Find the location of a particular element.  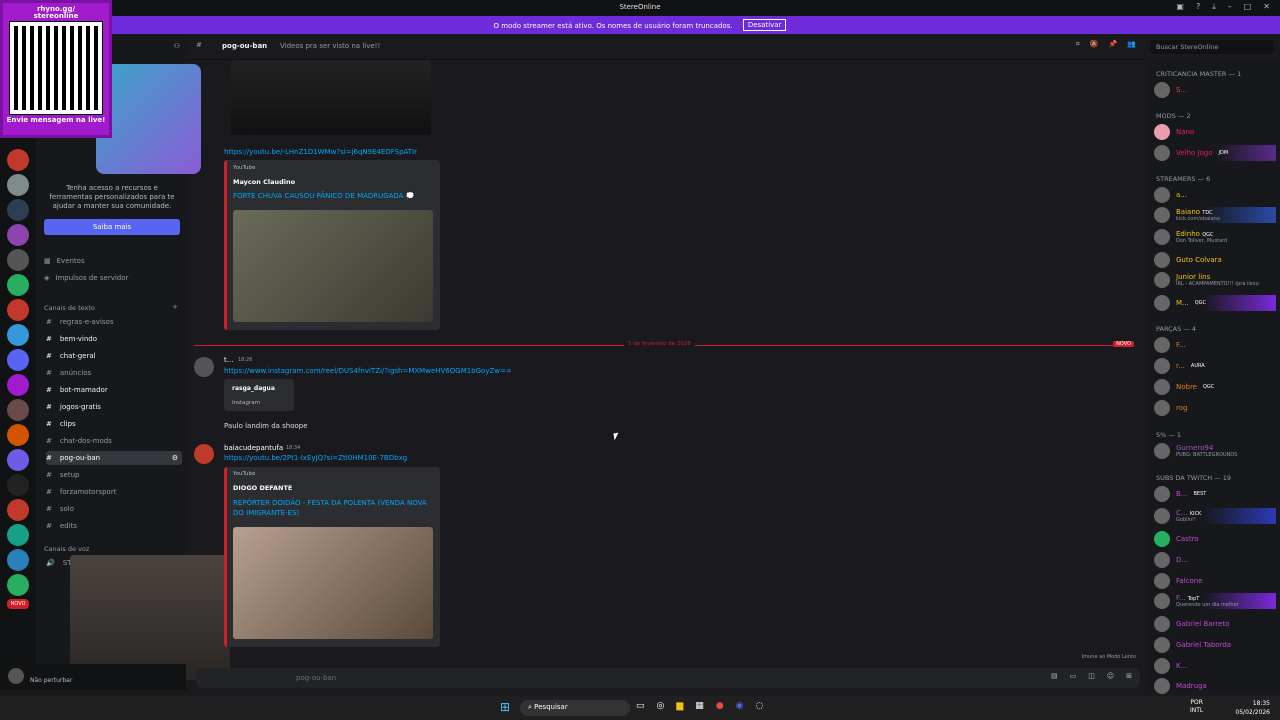

download-icon: ⤓ is located at coordinates (1214, 7).